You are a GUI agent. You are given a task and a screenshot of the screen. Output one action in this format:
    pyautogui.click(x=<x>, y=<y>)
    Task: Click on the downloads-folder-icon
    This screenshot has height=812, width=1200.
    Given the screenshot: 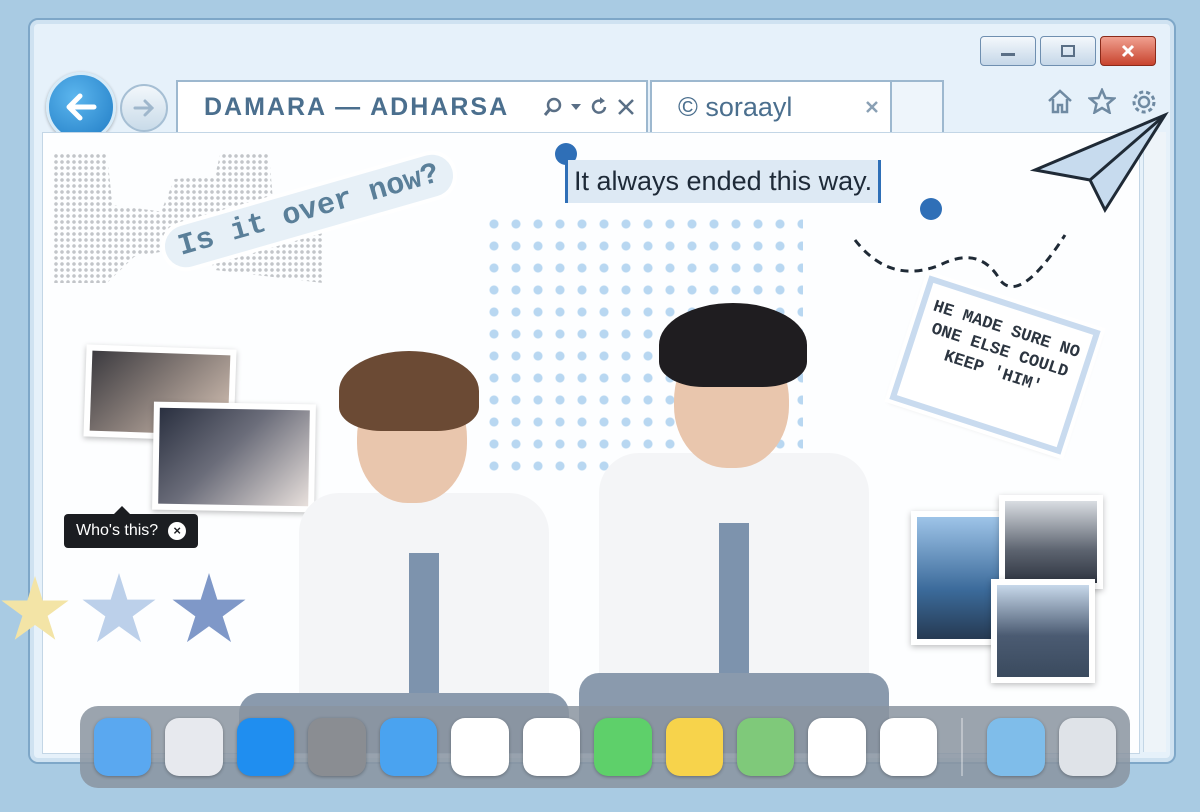 What is the action you would take?
    pyautogui.click(x=1016, y=747)
    